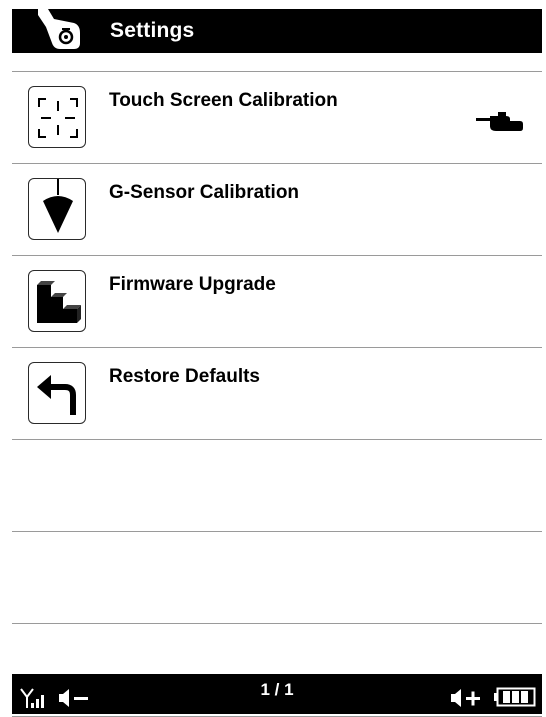 The image size is (546, 717). Describe the element at coordinates (184, 376) in the screenshot. I see `menu-item-label: Restore Defaults` at that location.